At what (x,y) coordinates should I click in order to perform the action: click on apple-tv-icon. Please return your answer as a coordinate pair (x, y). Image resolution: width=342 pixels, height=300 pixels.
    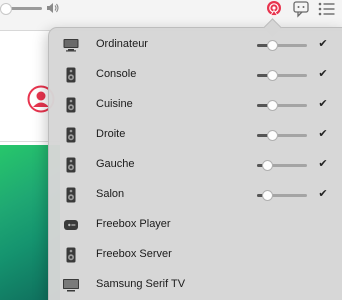
    Looking at the image, I should click on (71, 225).